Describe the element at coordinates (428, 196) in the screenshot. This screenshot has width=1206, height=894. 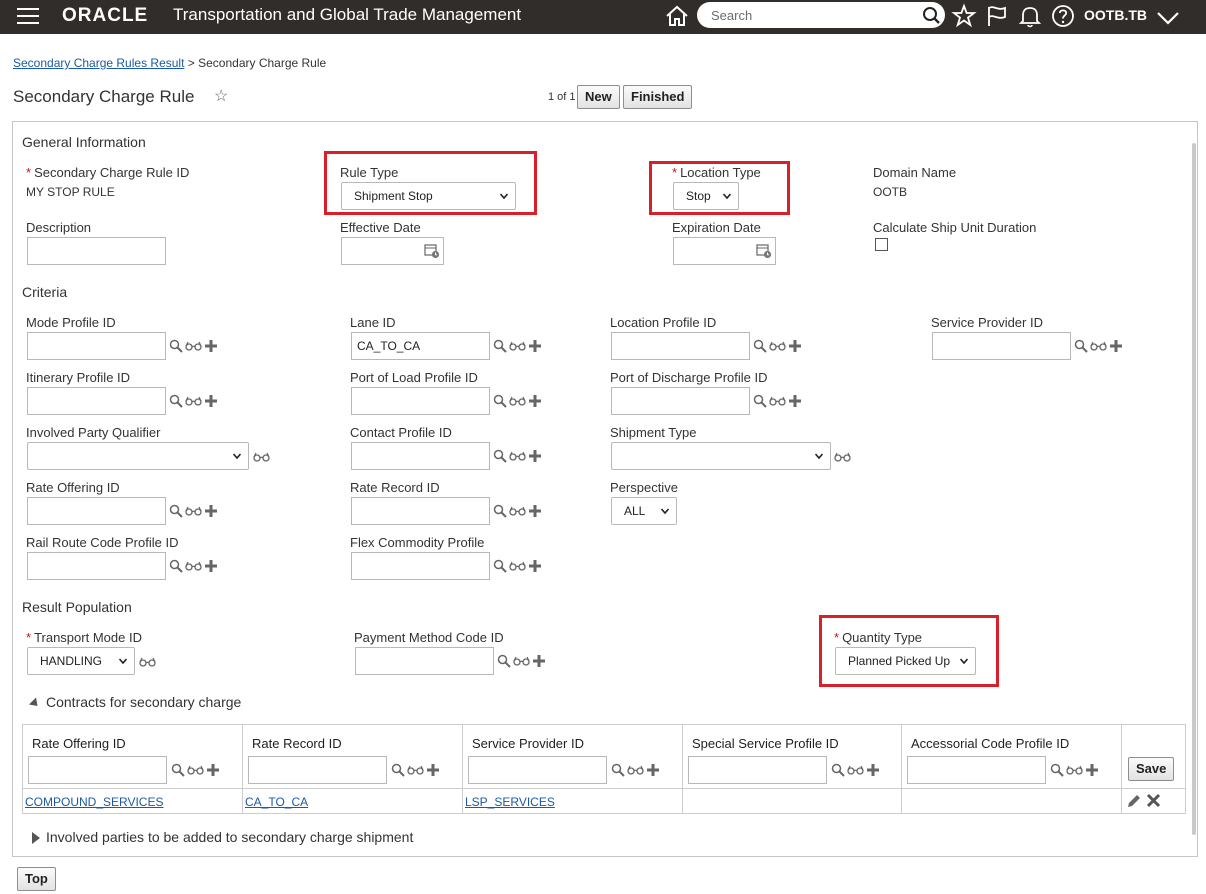
I see `rule-type-select: Shipment Stop` at that location.